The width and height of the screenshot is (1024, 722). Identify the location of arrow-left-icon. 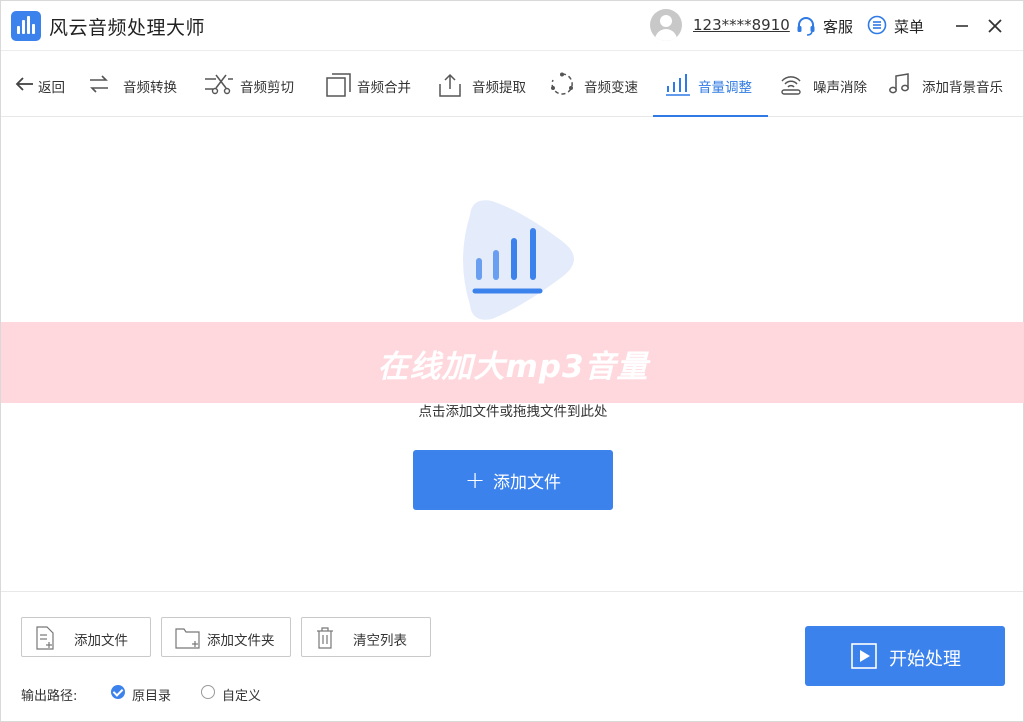
(24, 84).